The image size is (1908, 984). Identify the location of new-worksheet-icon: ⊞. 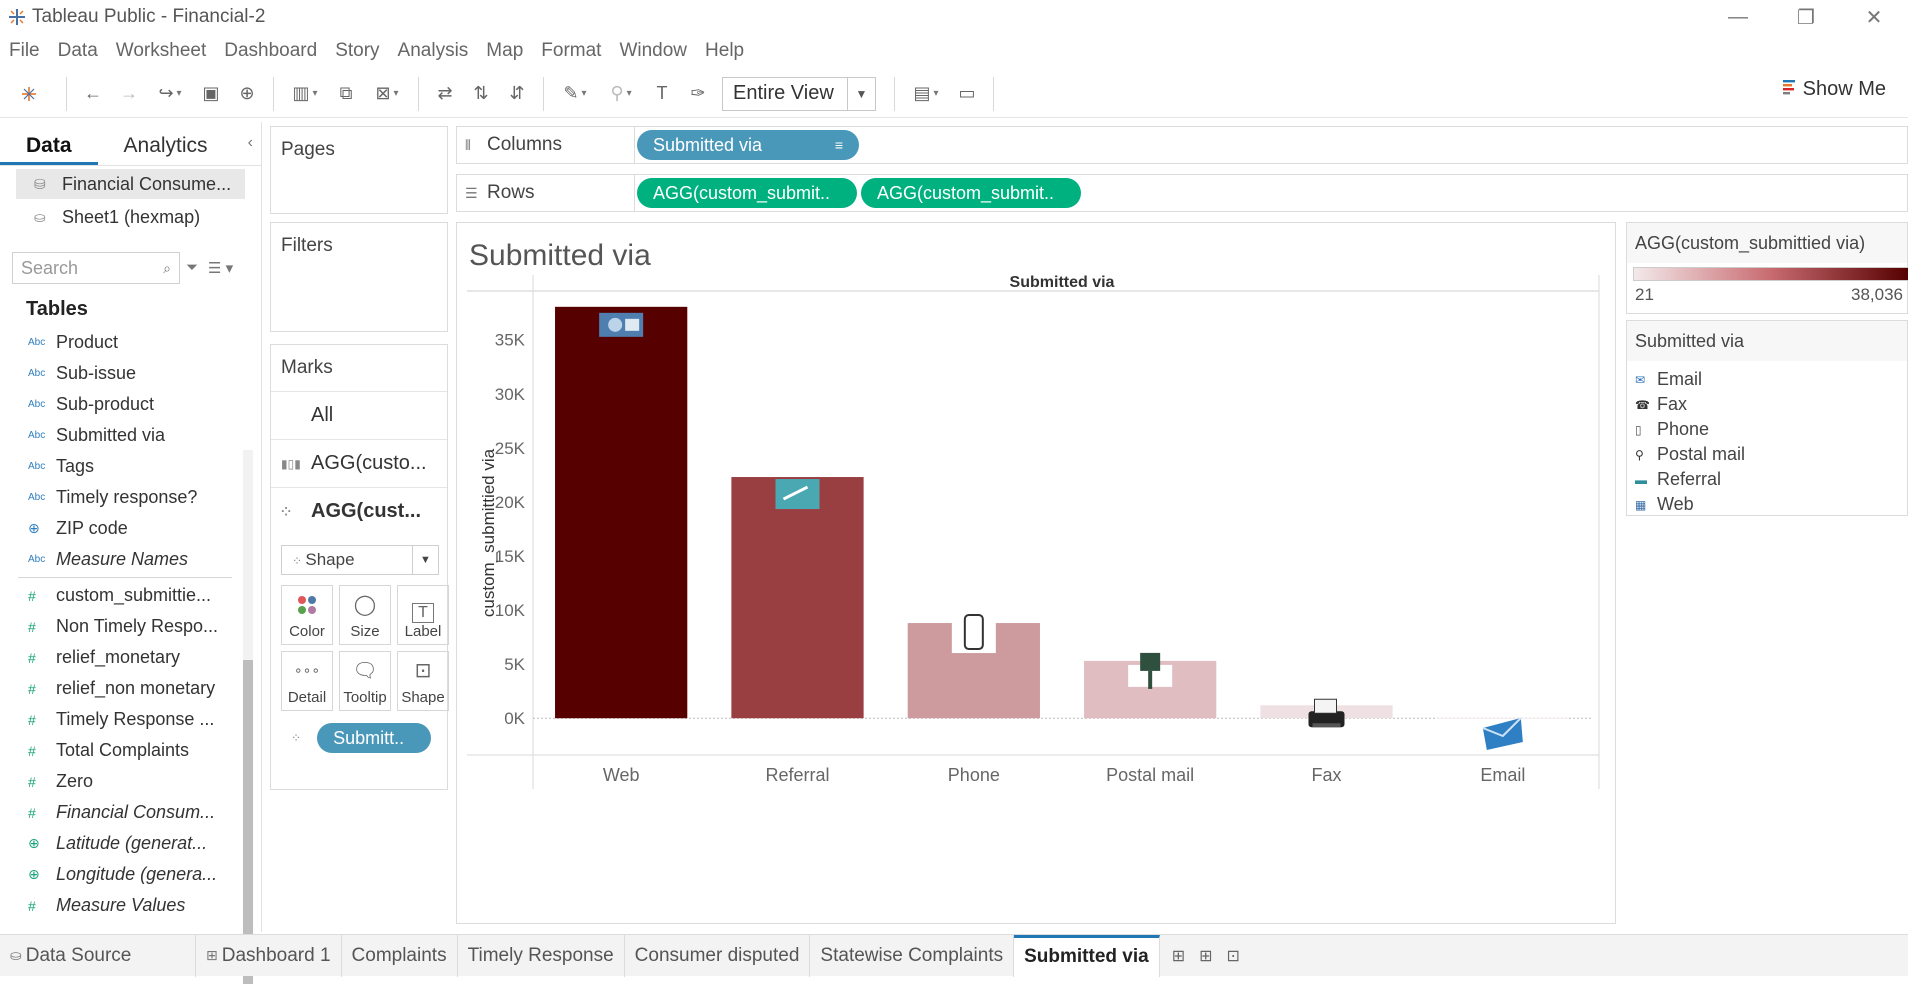
(1178, 956).